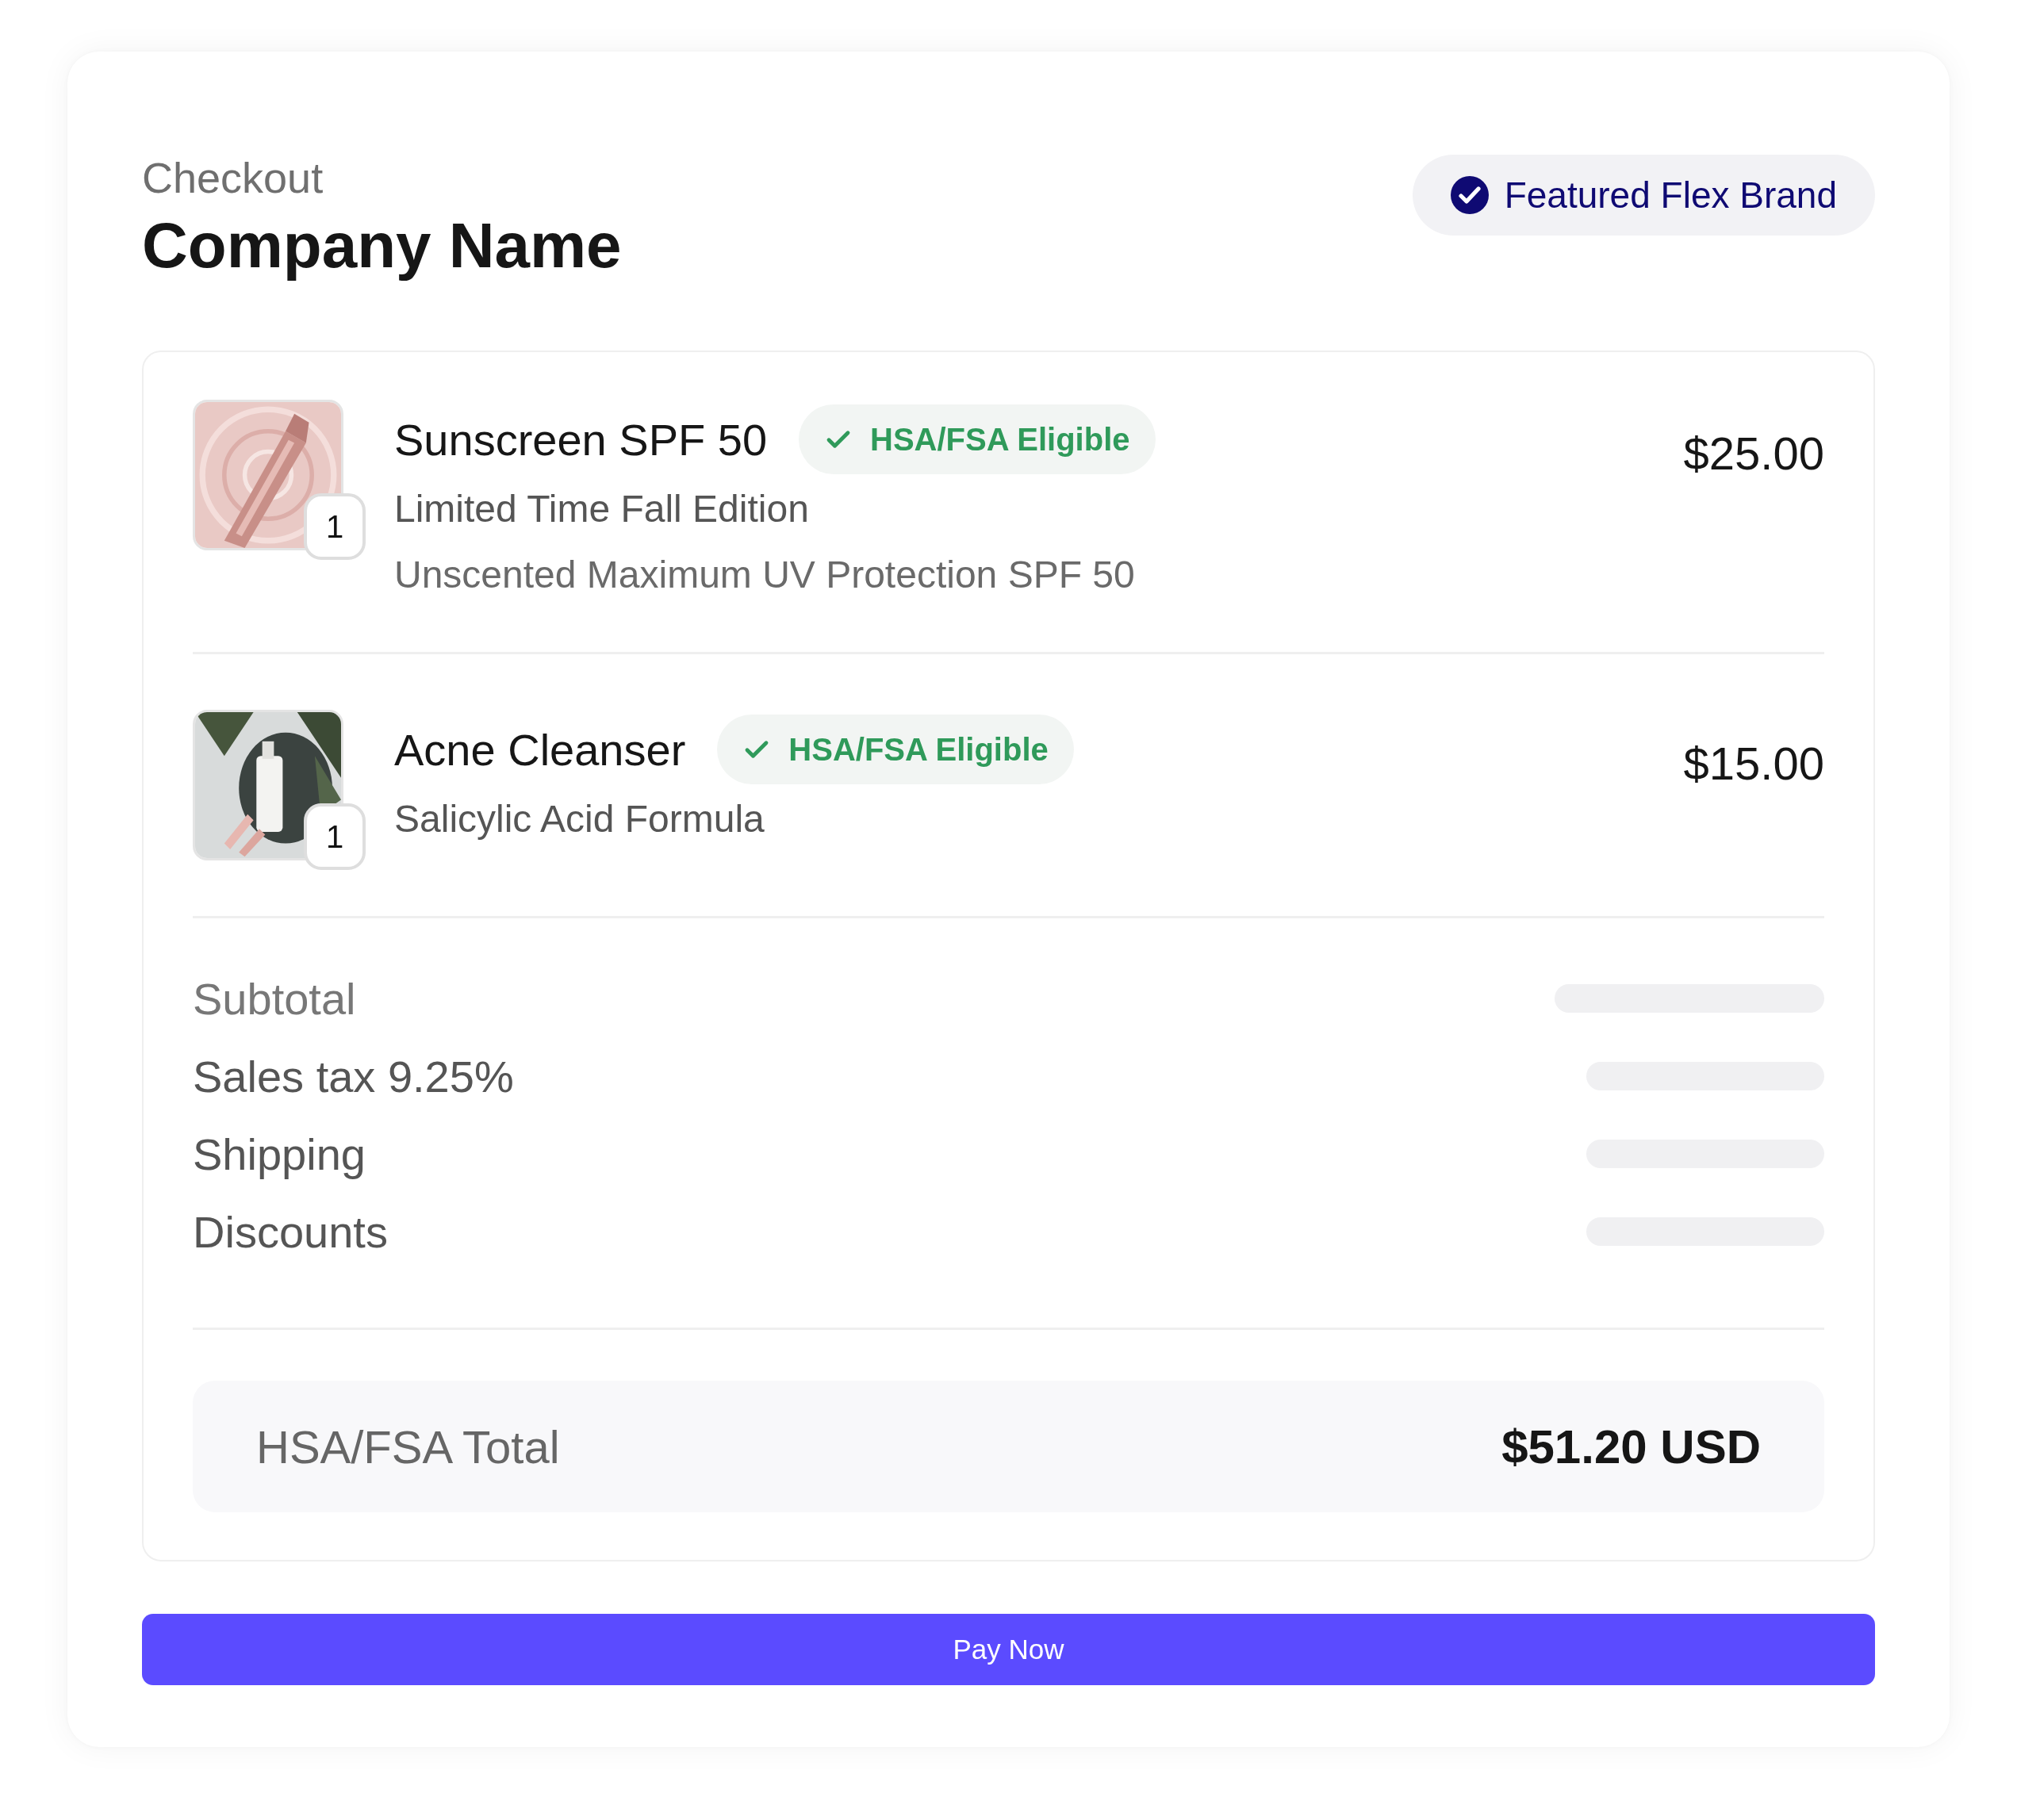 The width and height of the screenshot is (2017, 1820). Describe the element at coordinates (1631, 1446) in the screenshot. I see `total-amount: $51.20 USD` at that location.